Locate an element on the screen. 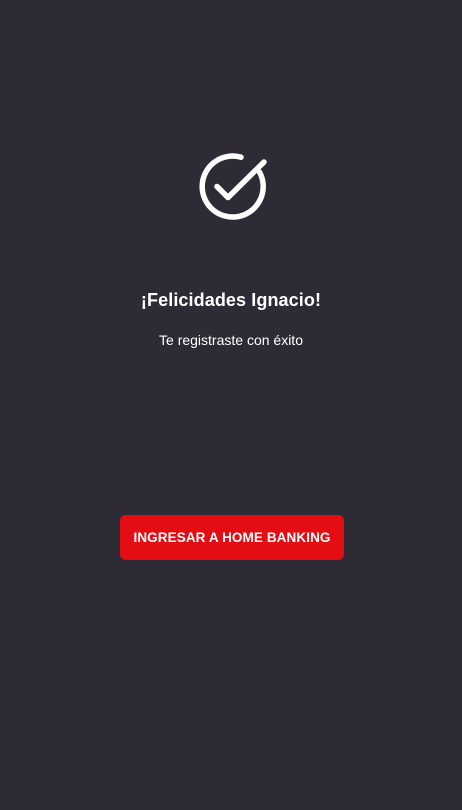 The image size is (462, 810). success-title: ¡Felicidades Ignacio! is located at coordinates (231, 300).